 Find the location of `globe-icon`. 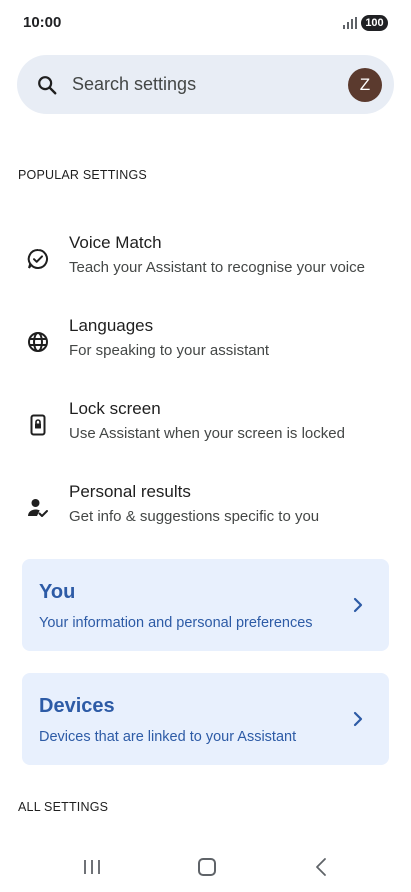

globe-icon is located at coordinates (38, 342).